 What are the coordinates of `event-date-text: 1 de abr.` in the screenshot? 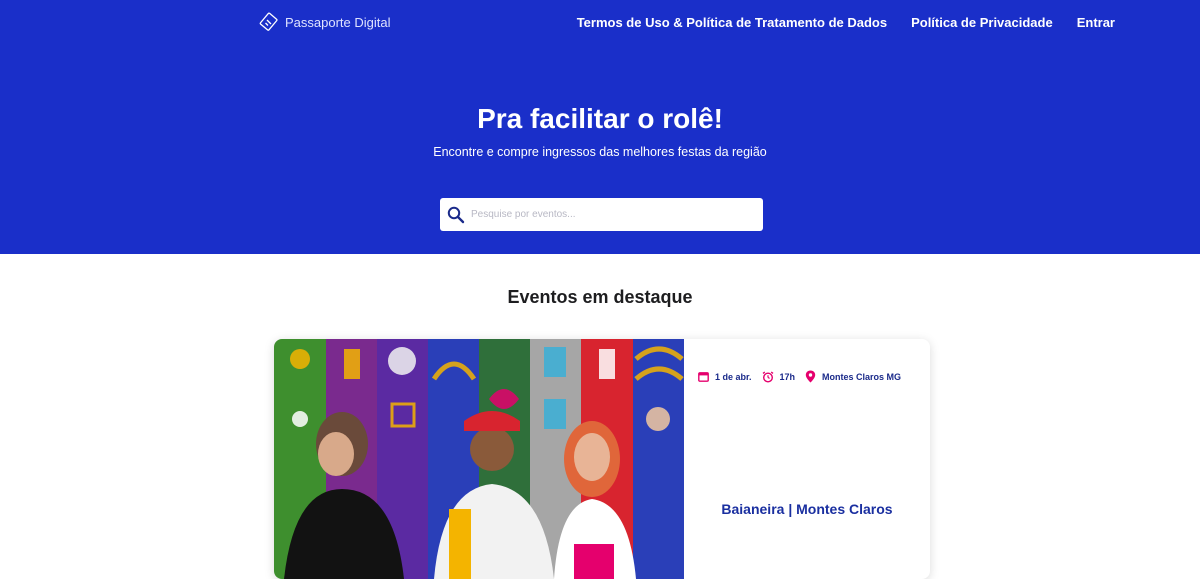 It's located at (733, 376).